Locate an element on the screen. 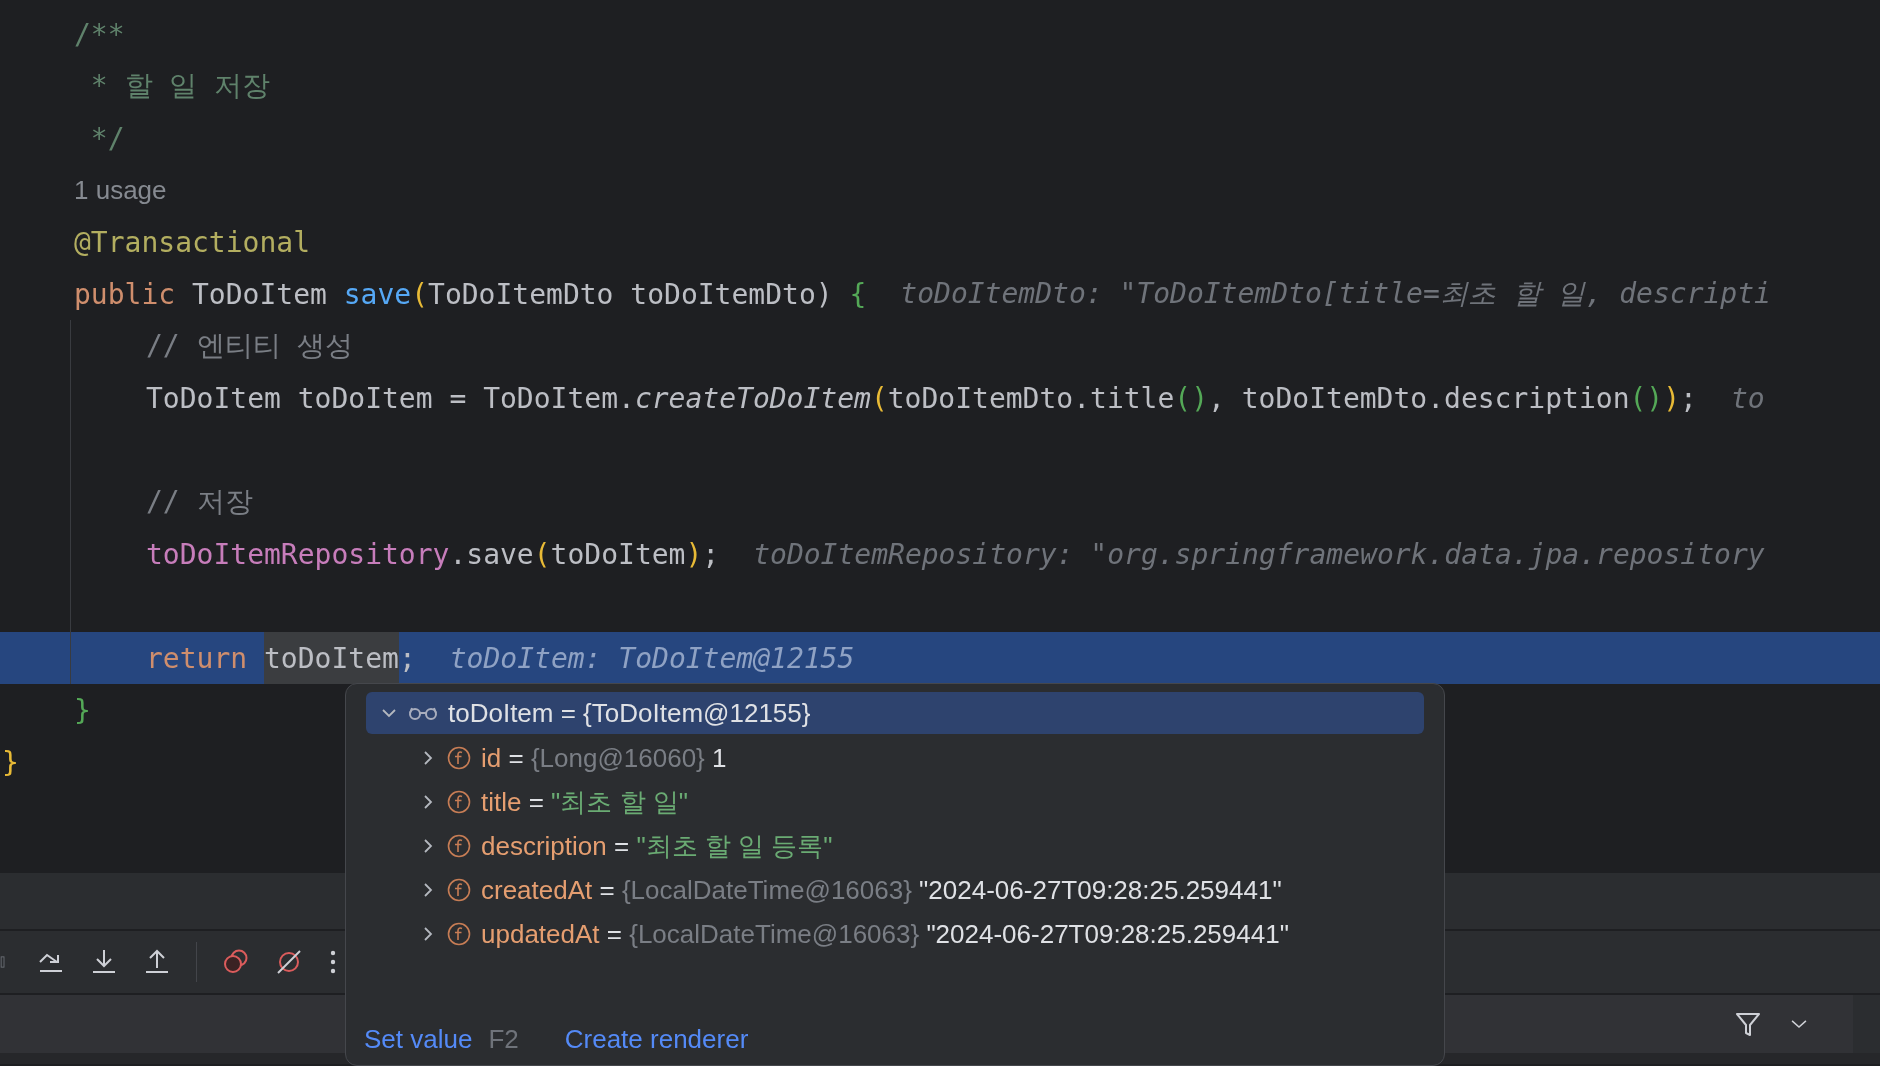  filter-icon is located at coordinates (1748, 1024).